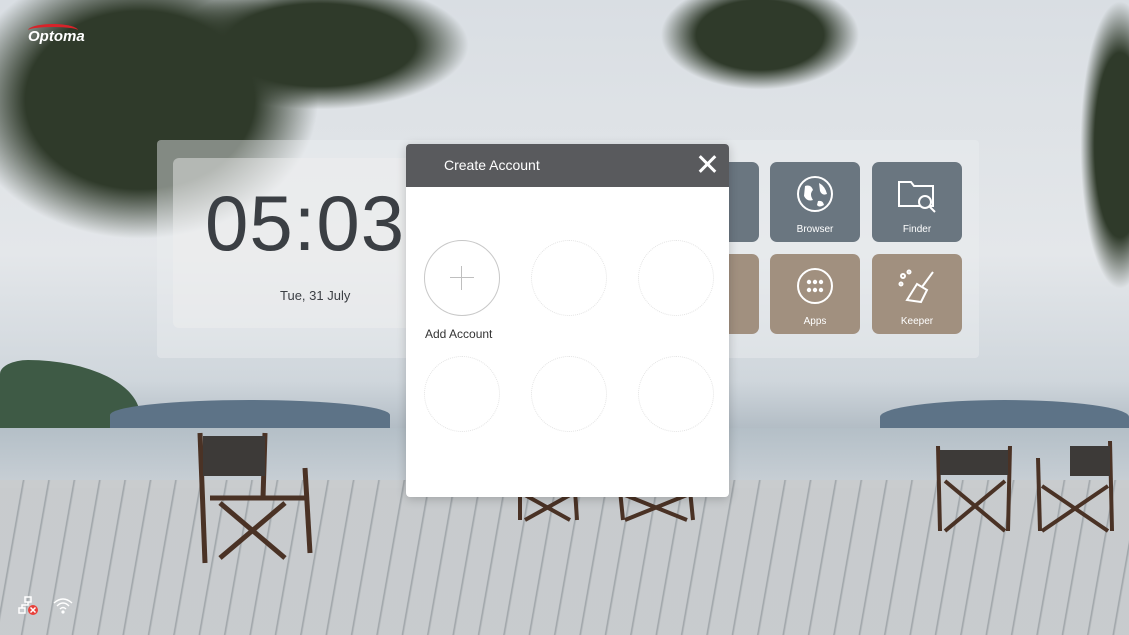  Describe the element at coordinates (567, 165) in the screenshot. I see `dialog-header: Create Account` at that location.